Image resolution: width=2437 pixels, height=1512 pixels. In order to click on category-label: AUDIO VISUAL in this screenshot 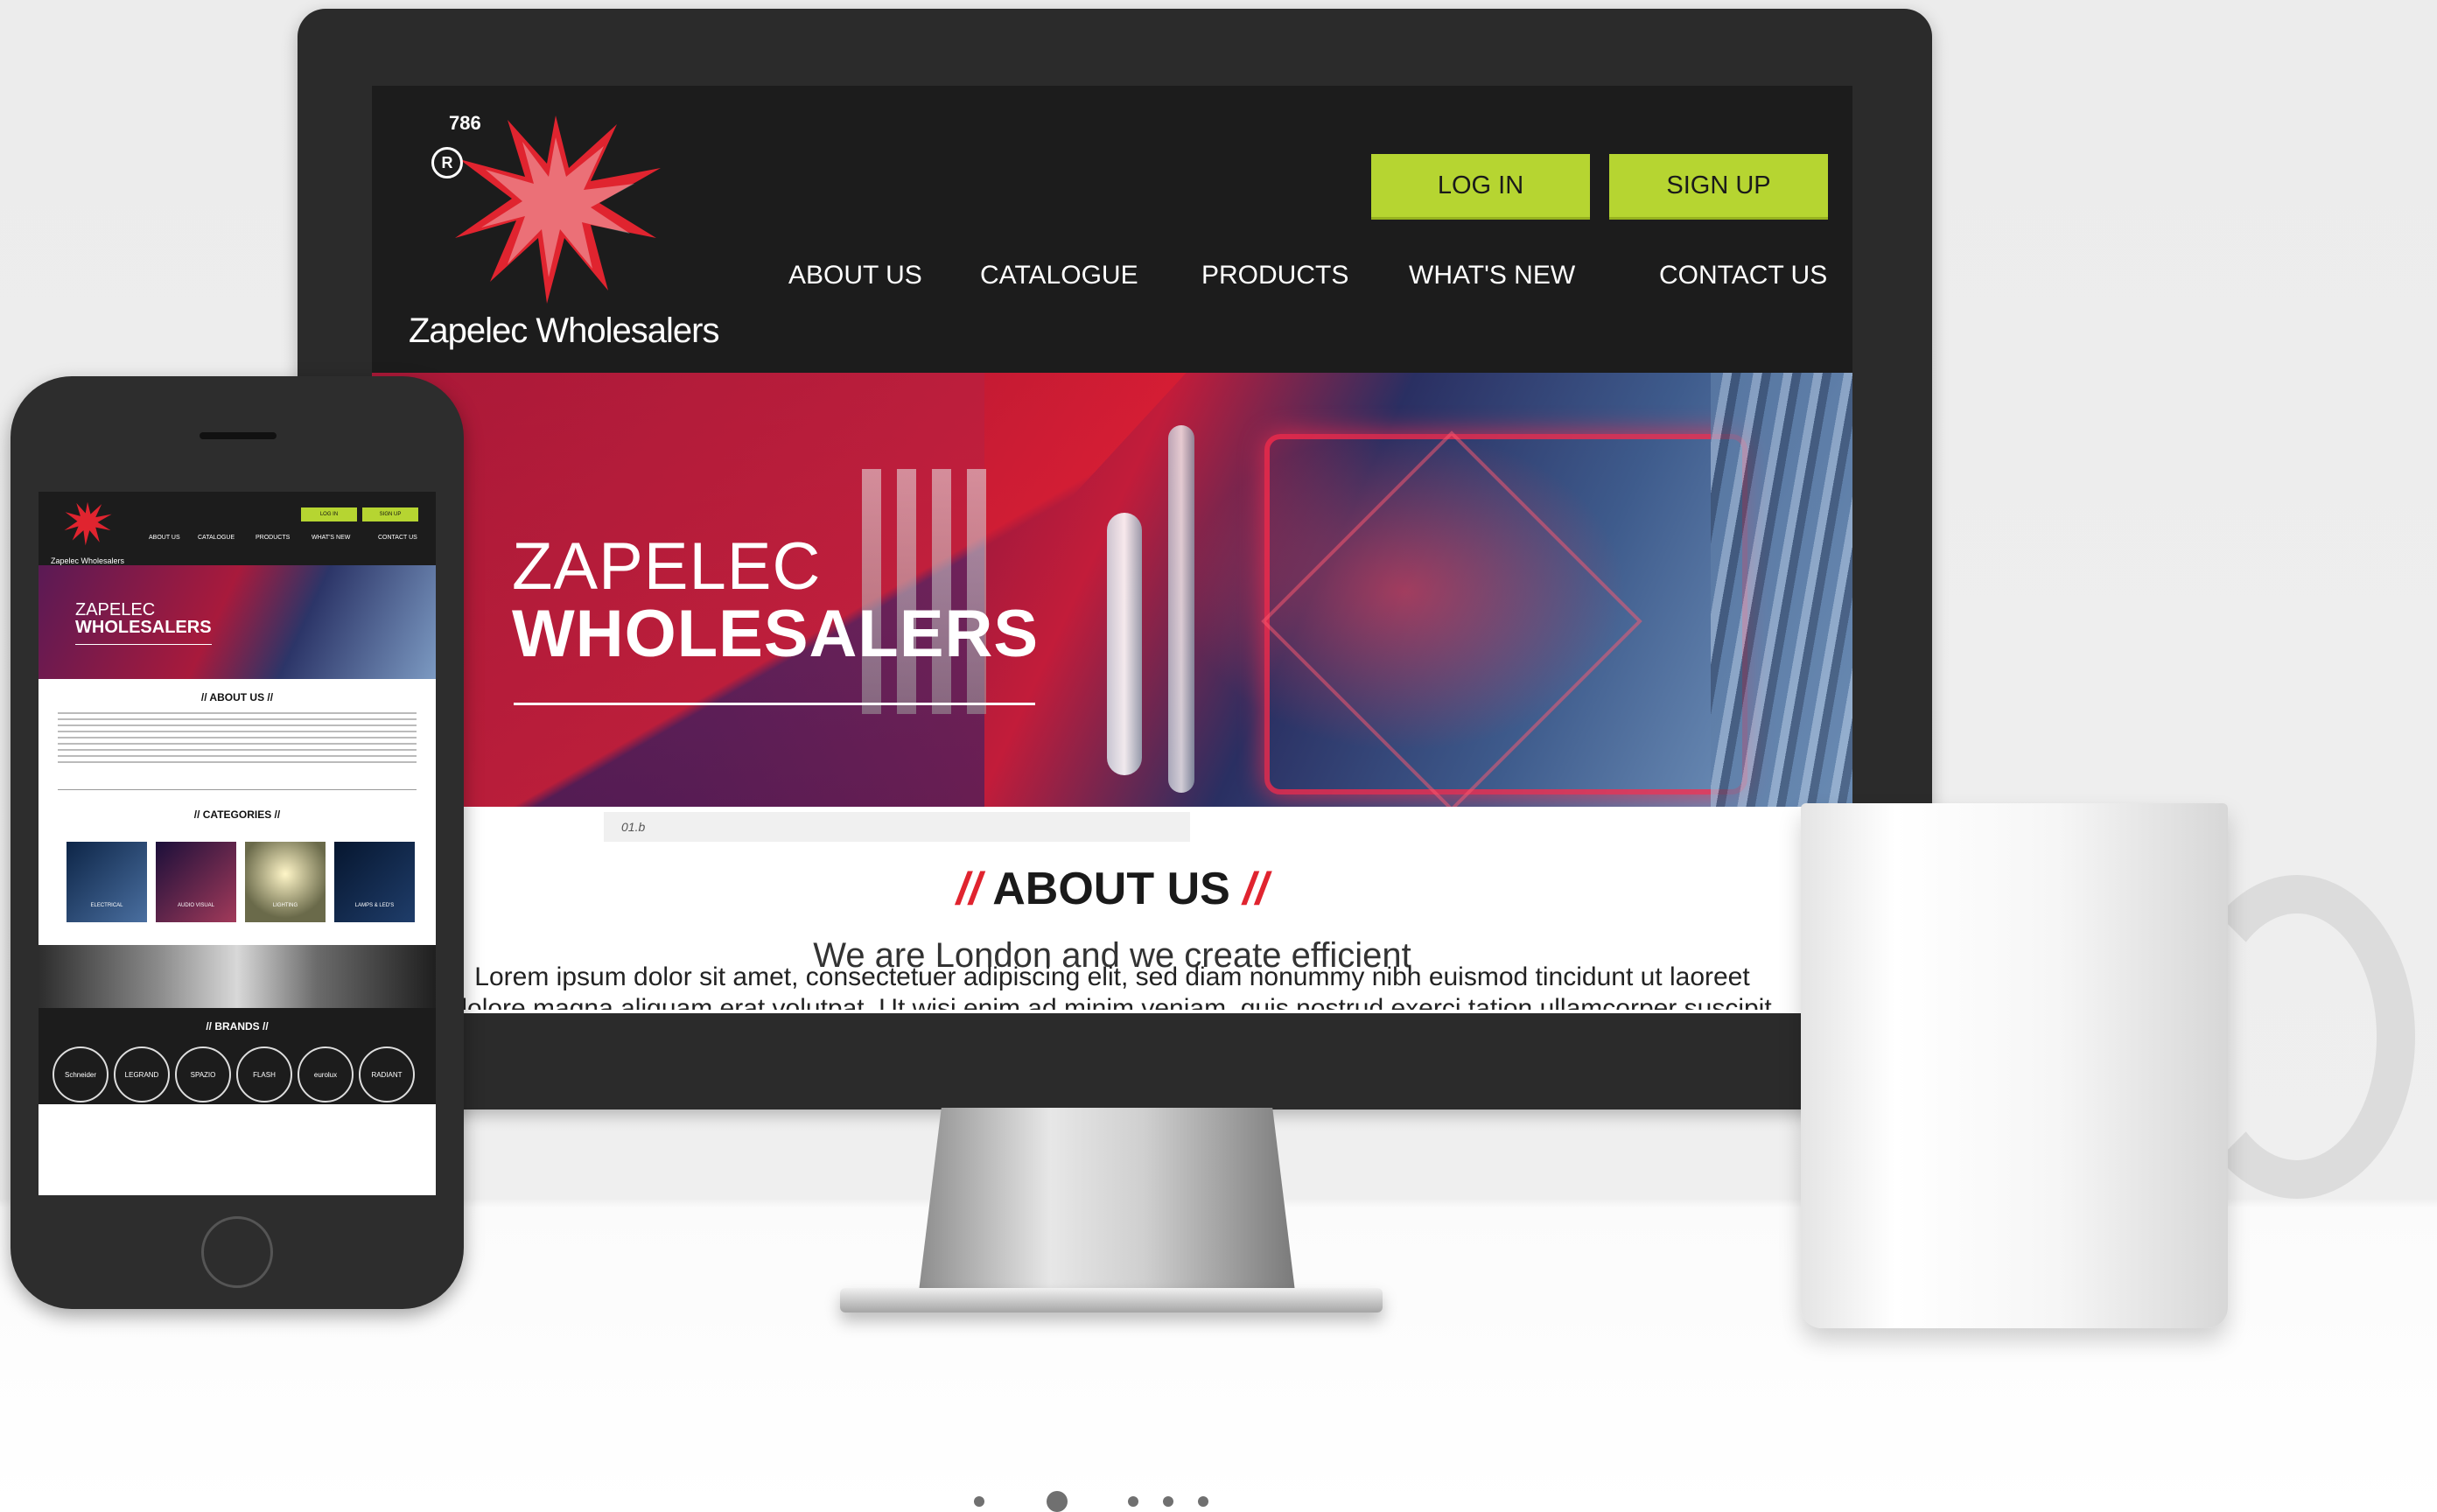, I will do `click(195, 905)`.